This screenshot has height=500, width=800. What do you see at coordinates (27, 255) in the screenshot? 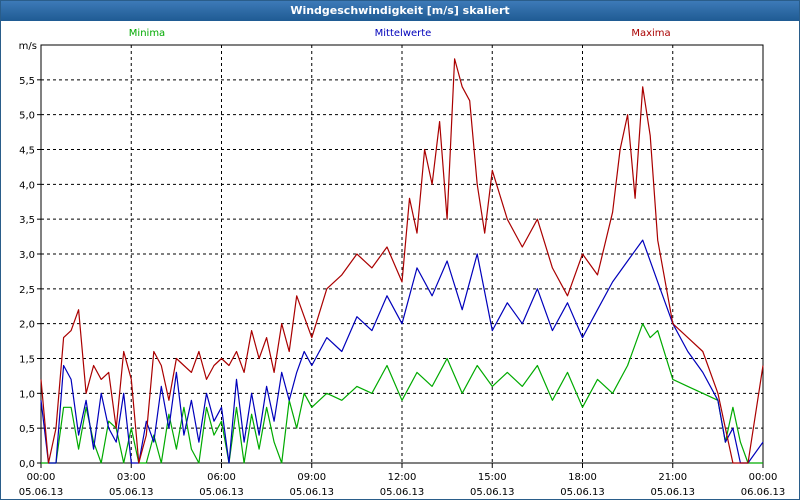
I see `y-tick-label: 3,0` at bounding box center [27, 255].